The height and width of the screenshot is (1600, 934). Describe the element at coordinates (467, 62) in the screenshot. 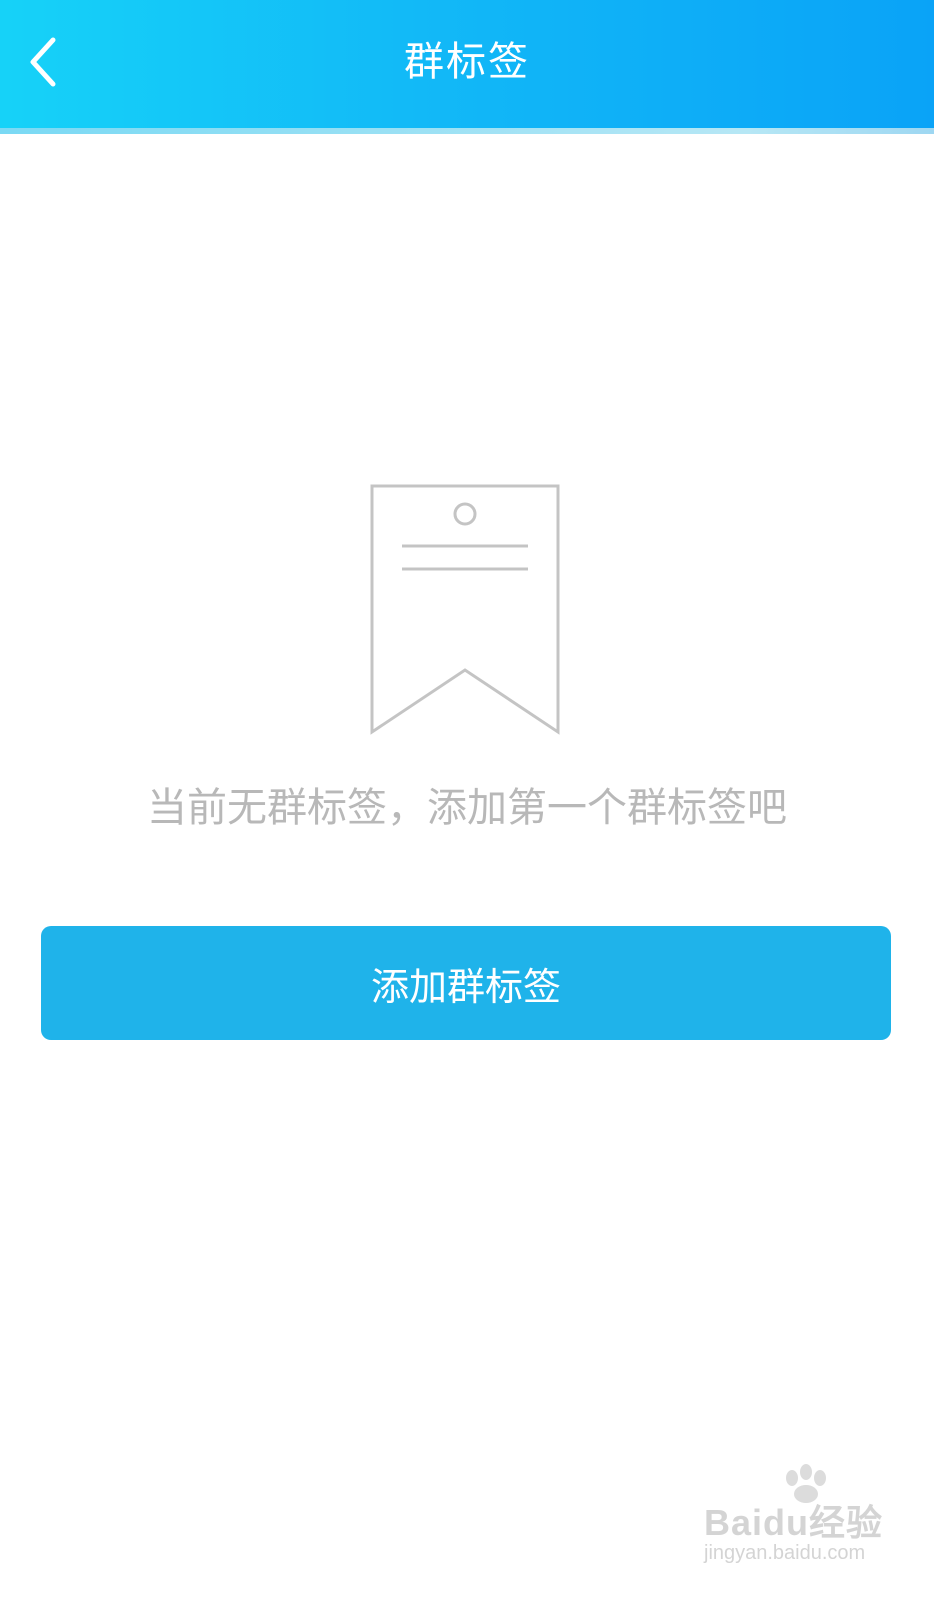

I see `page-title: 群标签` at that location.